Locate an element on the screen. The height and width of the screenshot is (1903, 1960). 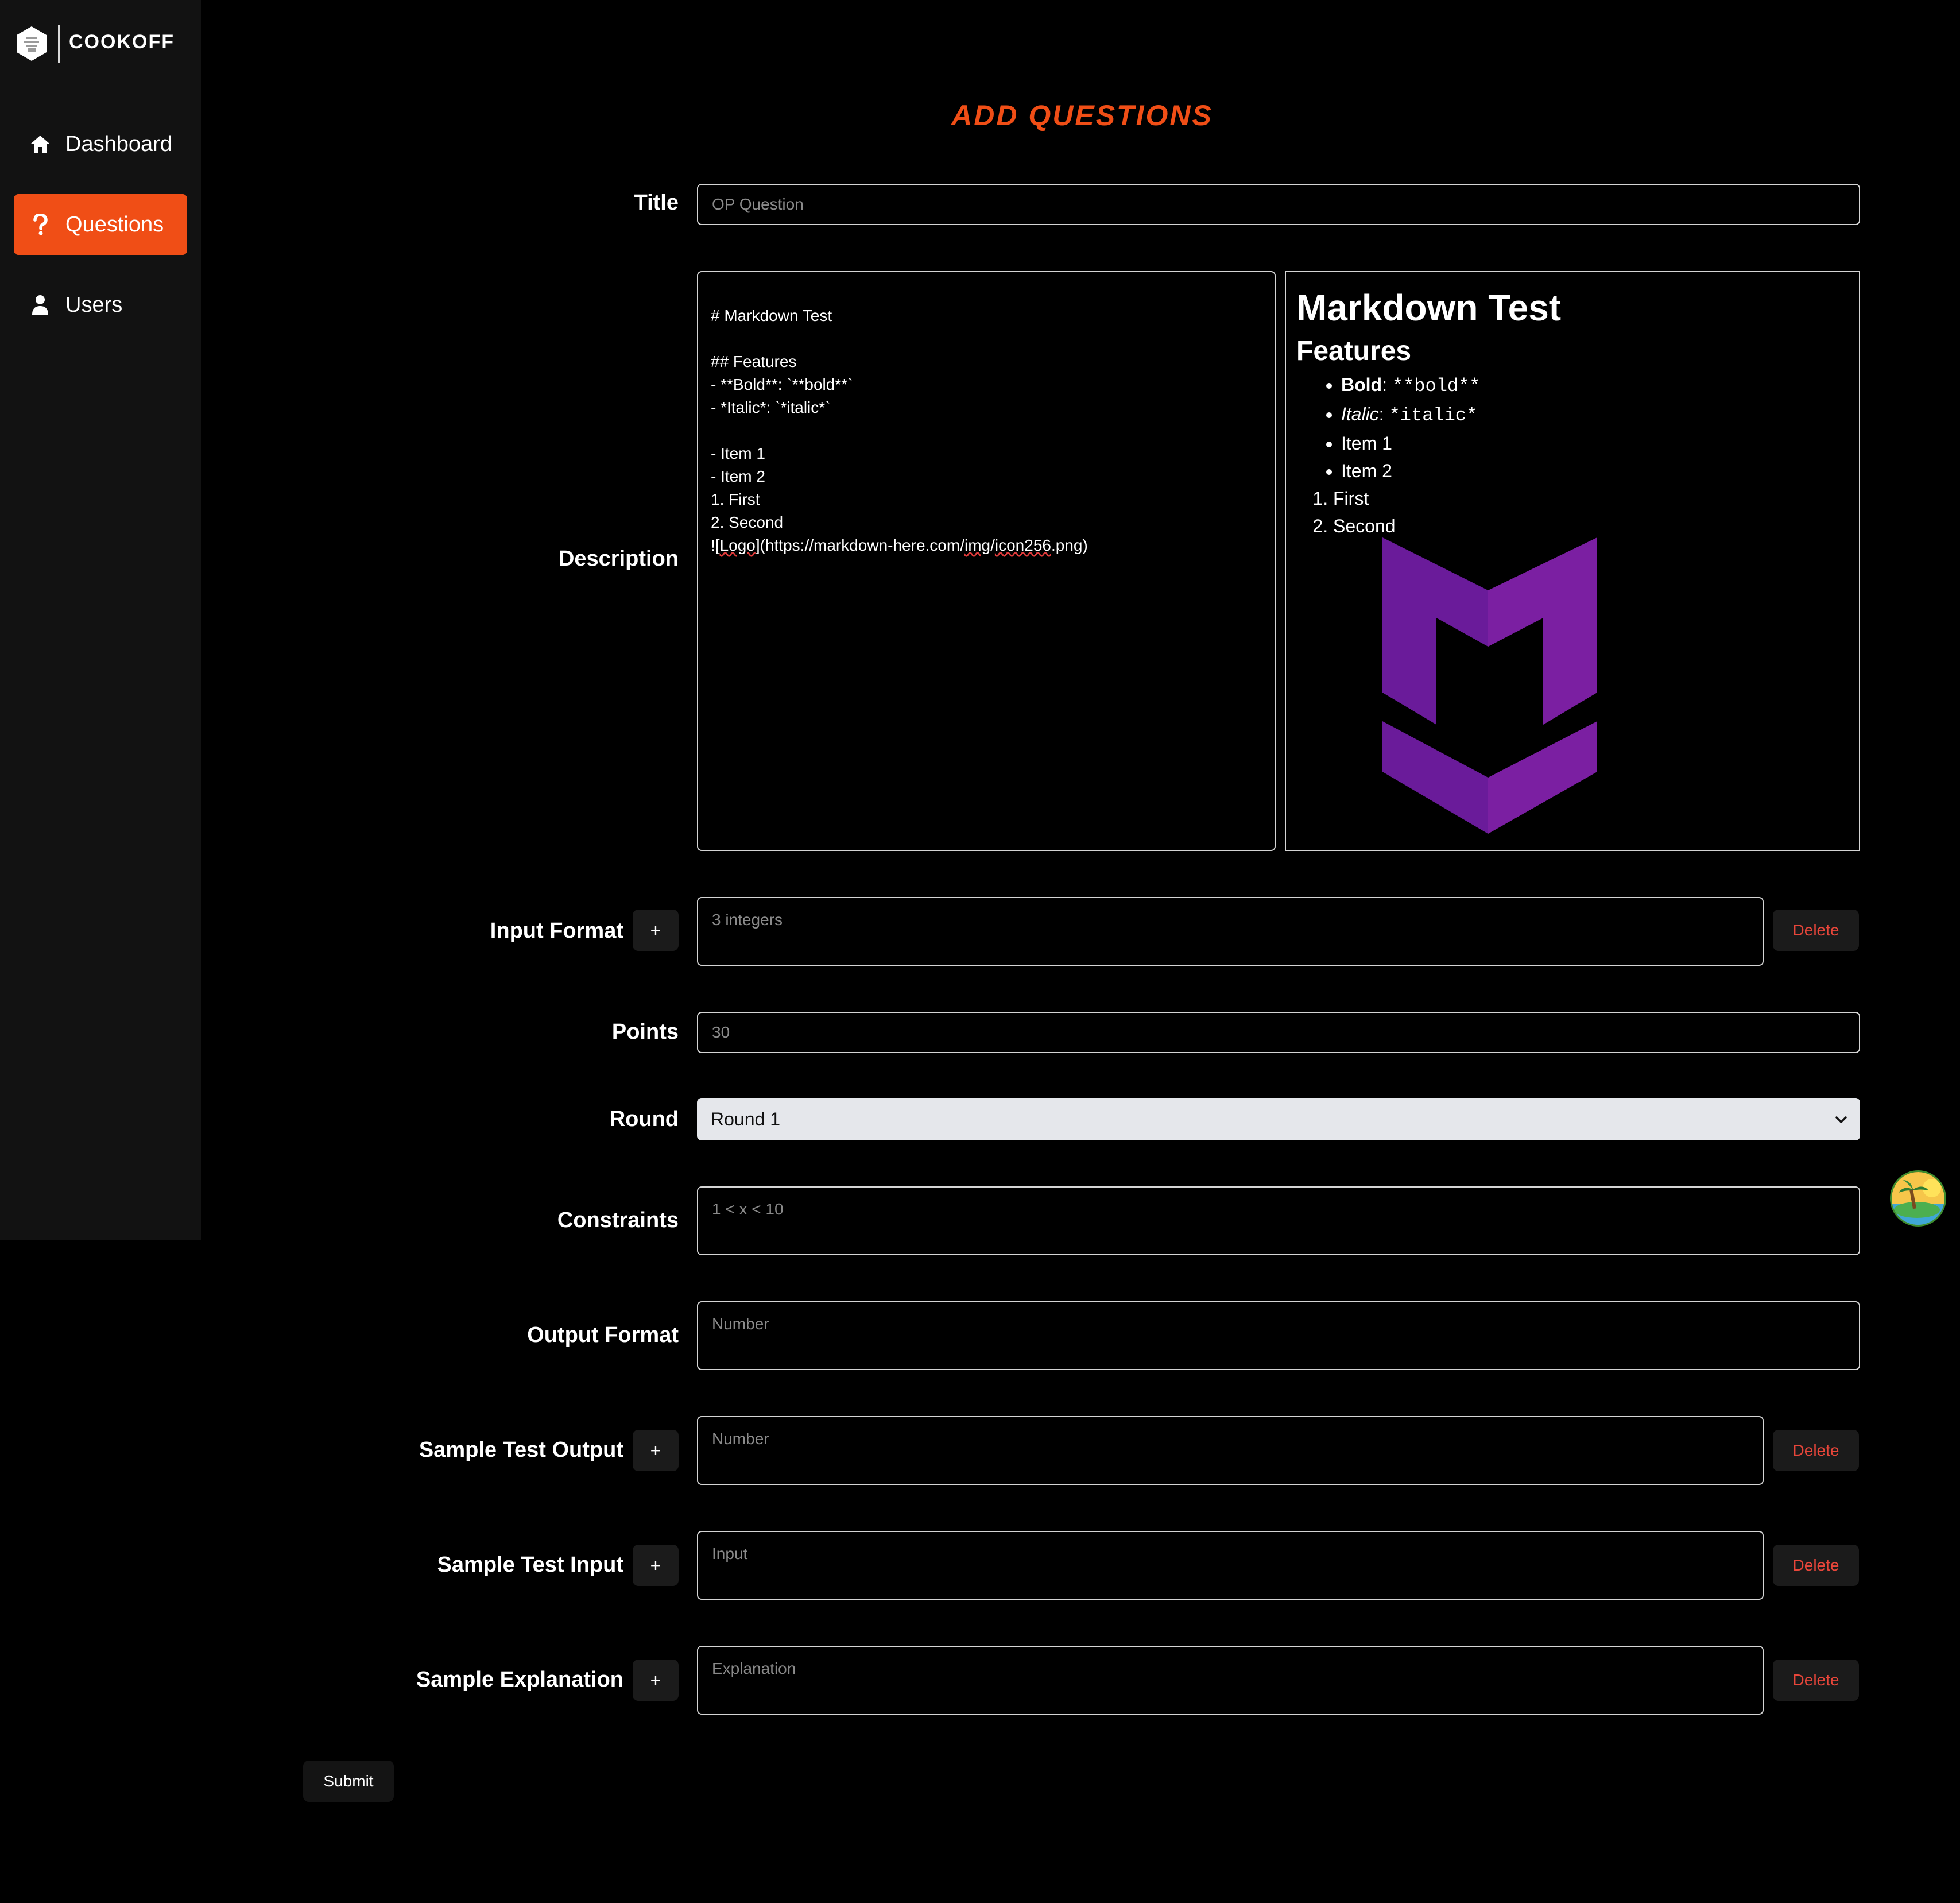
points-input: 30 is located at coordinates (1278, 1032).